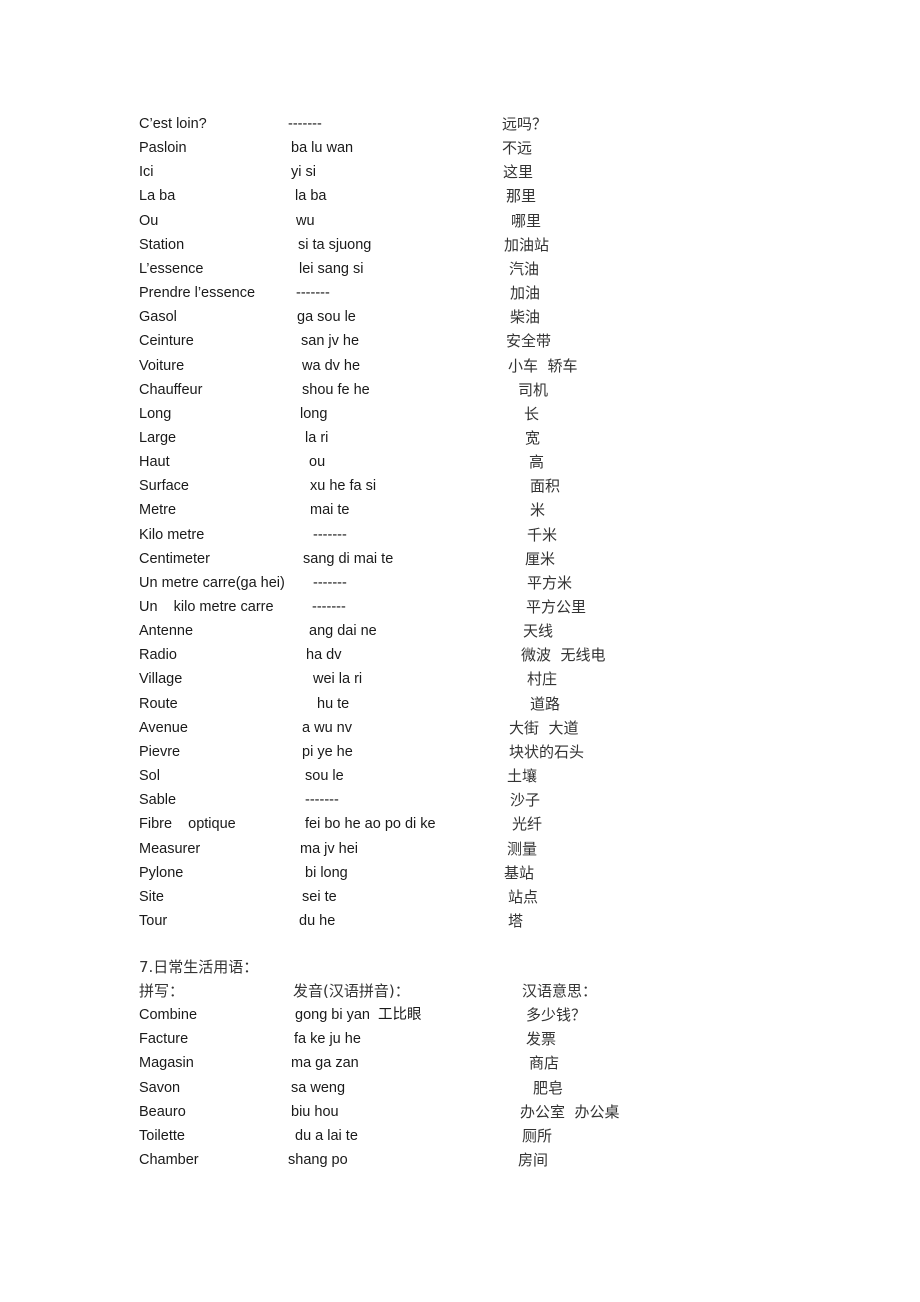 The width and height of the screenshot is (920, 1302). I want to click on chinese-meaning: 远吗？, so click(525, 124).